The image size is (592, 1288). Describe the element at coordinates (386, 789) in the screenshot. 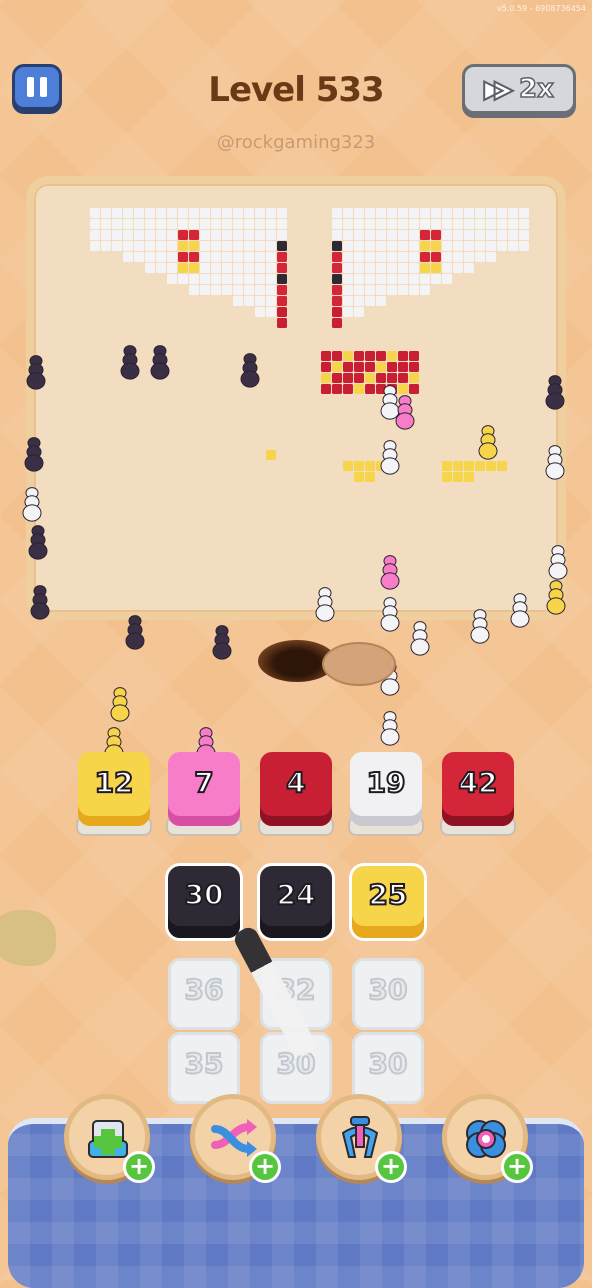

I see `color-slot-white: 19` at that location.